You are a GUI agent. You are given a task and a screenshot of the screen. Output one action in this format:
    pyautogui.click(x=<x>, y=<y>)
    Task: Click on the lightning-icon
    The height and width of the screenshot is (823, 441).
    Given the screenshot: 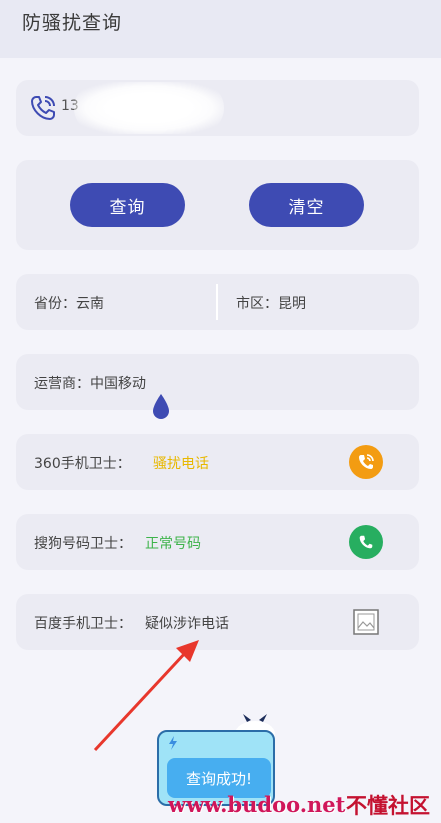 What is the action you would take?
    pyautogui.click(x=173, y=743)
    